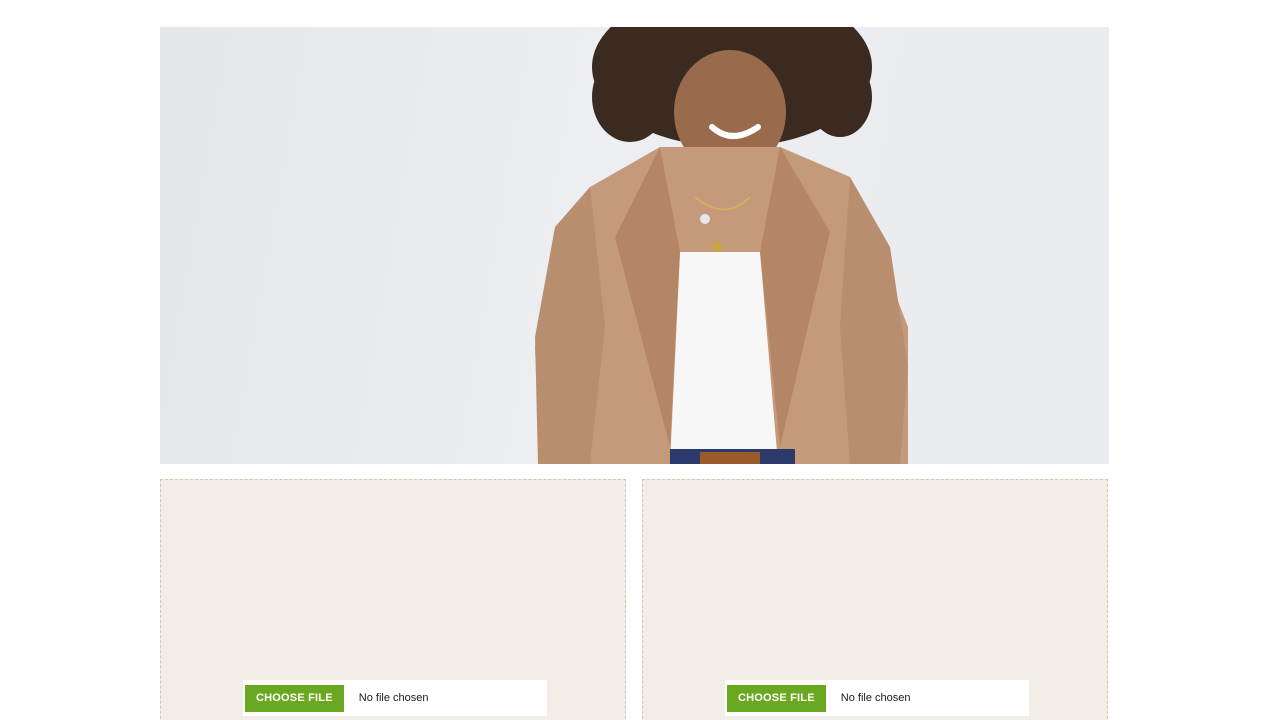 The width and height of the screenshot is (1280, 720). I want to click on file-input-right: CHOOSE FILE No file chosen, so click(877, 698).